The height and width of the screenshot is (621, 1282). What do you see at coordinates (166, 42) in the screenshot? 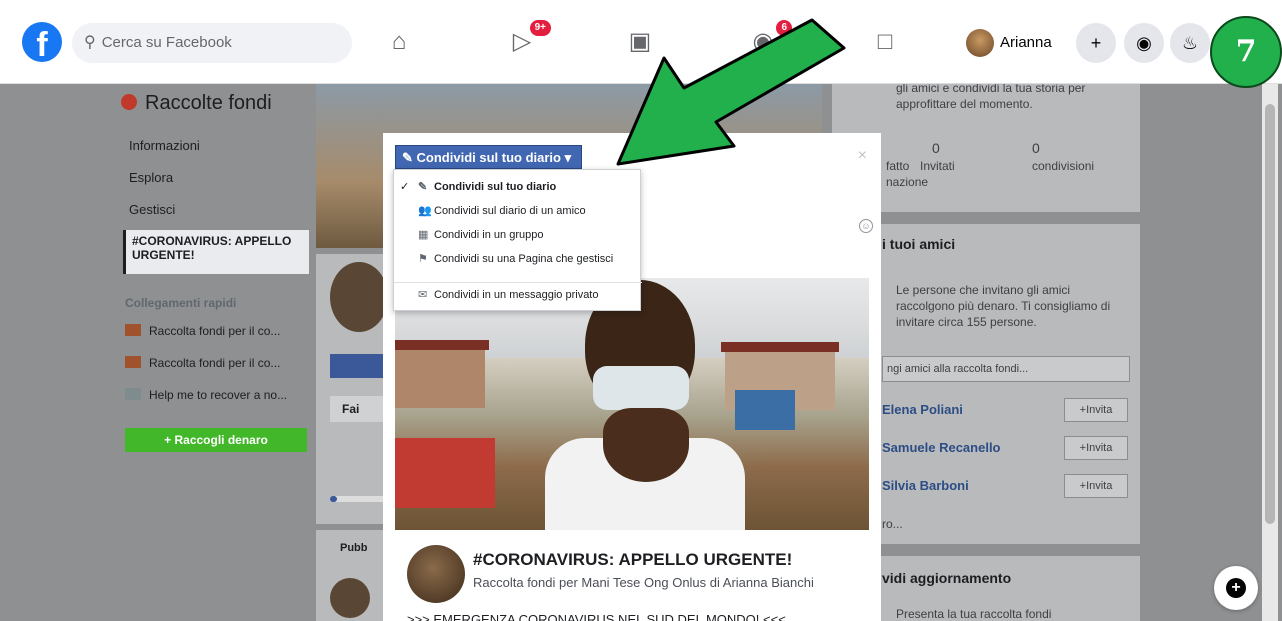
I see `search-placeholder: Cerca su Facebook` at bounding box center [166, 42].